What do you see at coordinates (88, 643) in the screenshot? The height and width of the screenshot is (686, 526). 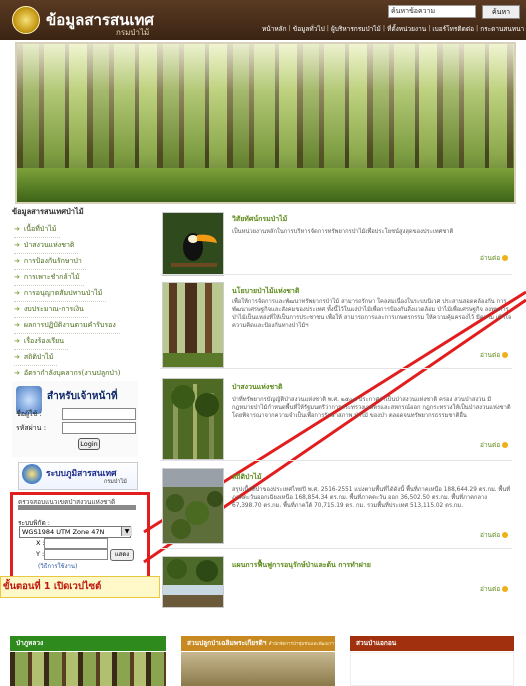 I see `box-header-phu-luang: ป่าภูหลวง` at bounding box center [88, 643].